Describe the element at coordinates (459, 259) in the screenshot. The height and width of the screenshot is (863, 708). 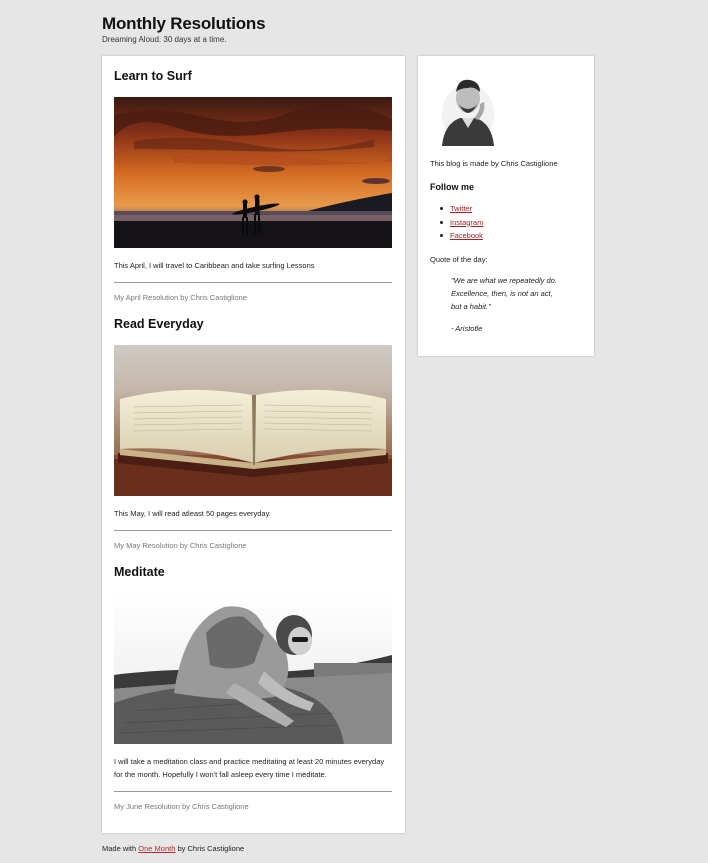
I see `quote-label: Quote of the day:` at that location.